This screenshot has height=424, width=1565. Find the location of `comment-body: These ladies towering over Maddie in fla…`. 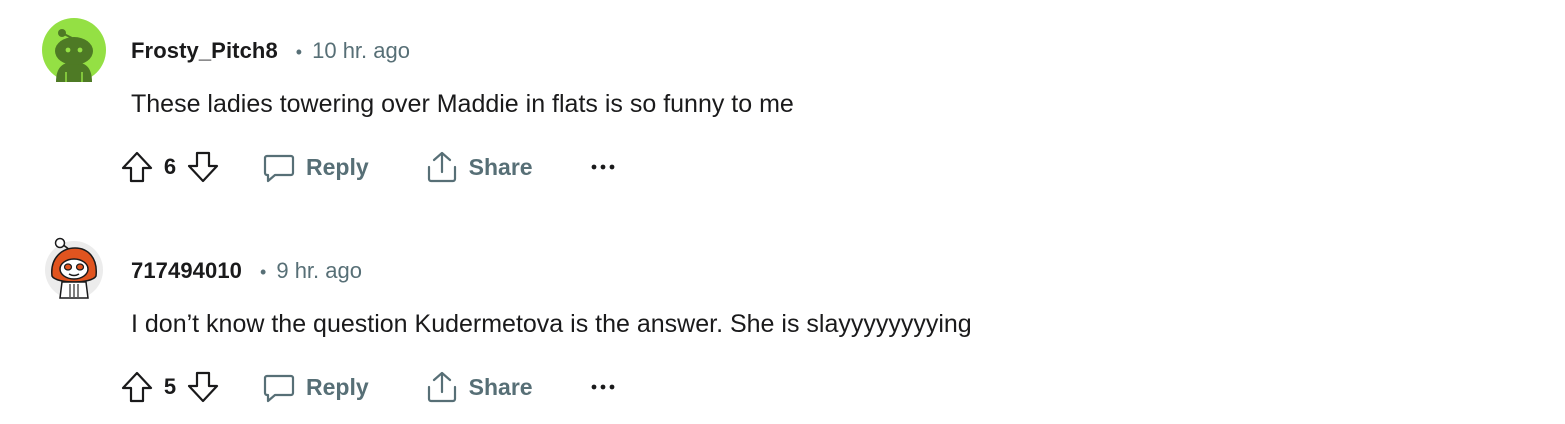

comment-body: These ladies towering over Maddie in fla… is located at coordinates (462, 104).